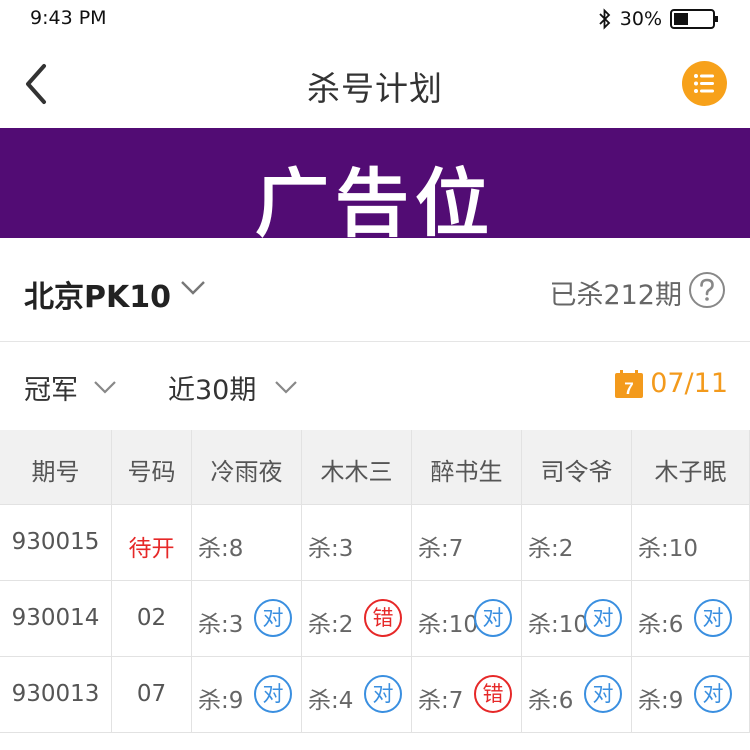 This screenshot has width=750, height=750. I want to click on date-text: 07/11, so click(689, 383).